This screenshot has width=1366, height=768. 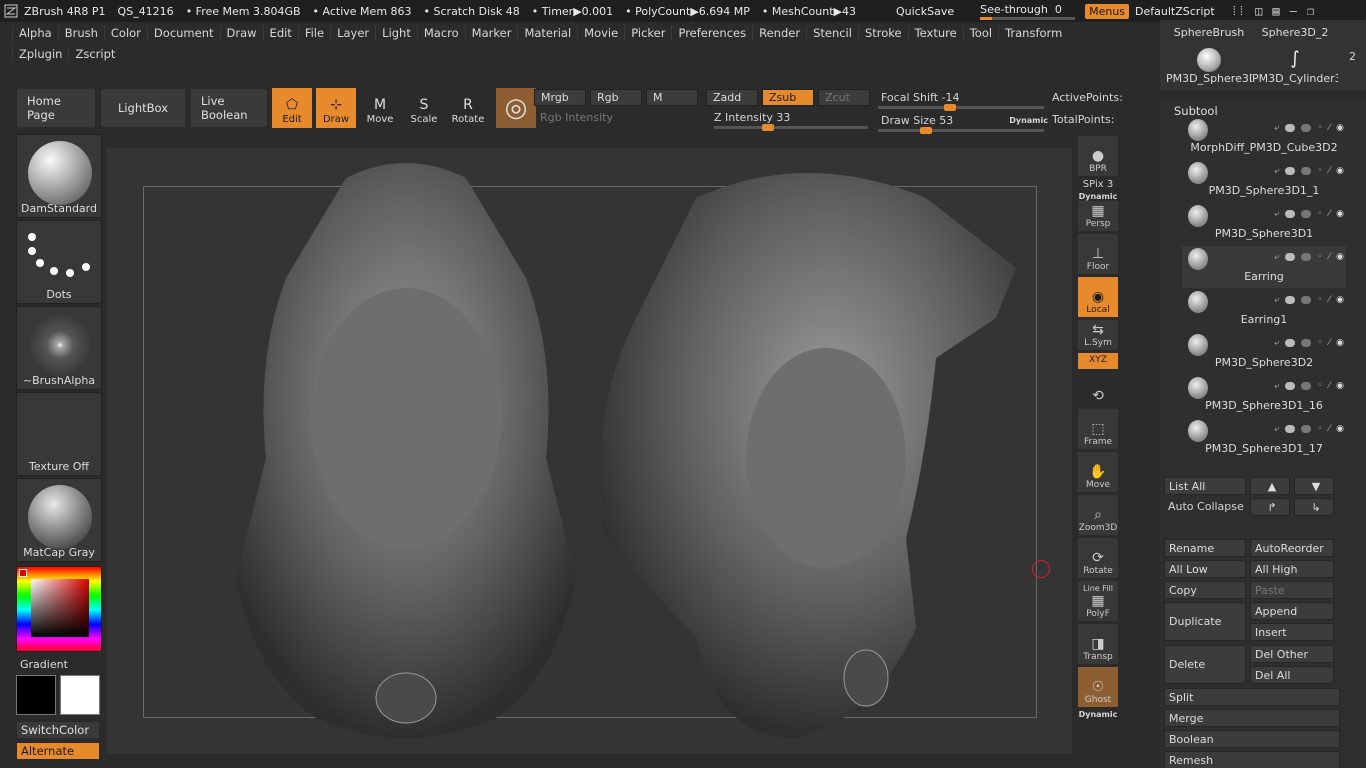 What do you see at coordinates (516, 108) in the screenshot?
I see `material-swatch-button: ◎` at bounding box center [516, 108].